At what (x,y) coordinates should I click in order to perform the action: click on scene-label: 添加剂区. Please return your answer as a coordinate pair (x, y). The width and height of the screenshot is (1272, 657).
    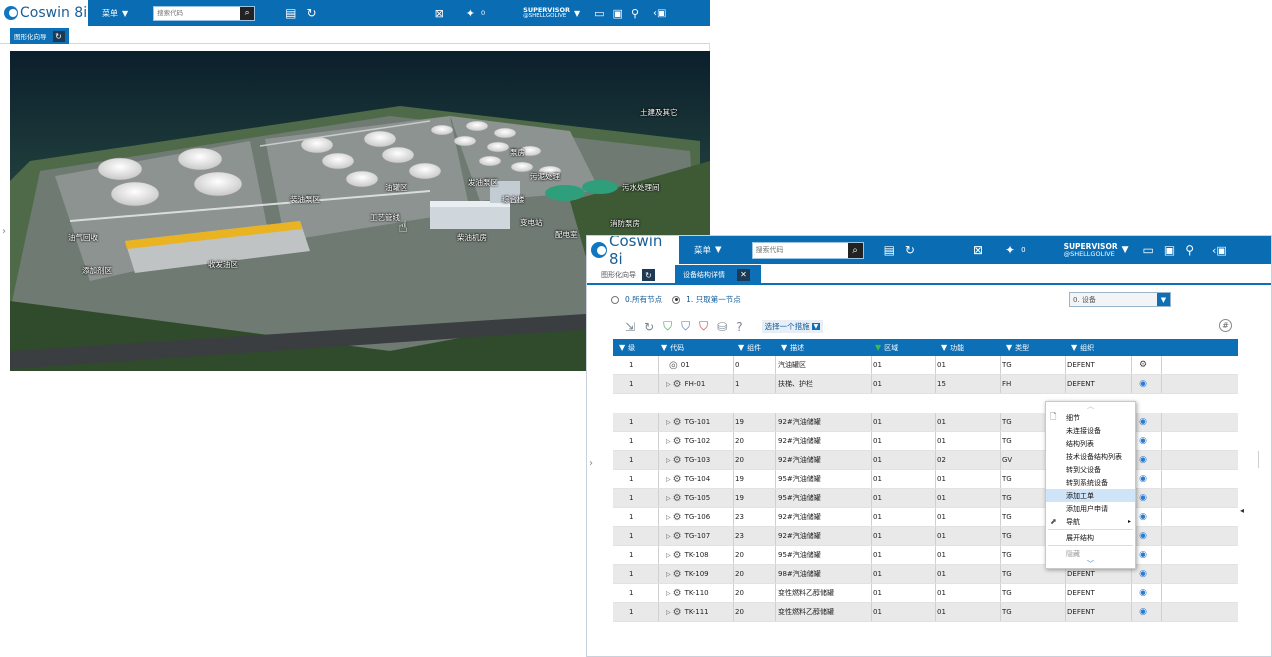
    Looking at the image, I should click on (97, 270).